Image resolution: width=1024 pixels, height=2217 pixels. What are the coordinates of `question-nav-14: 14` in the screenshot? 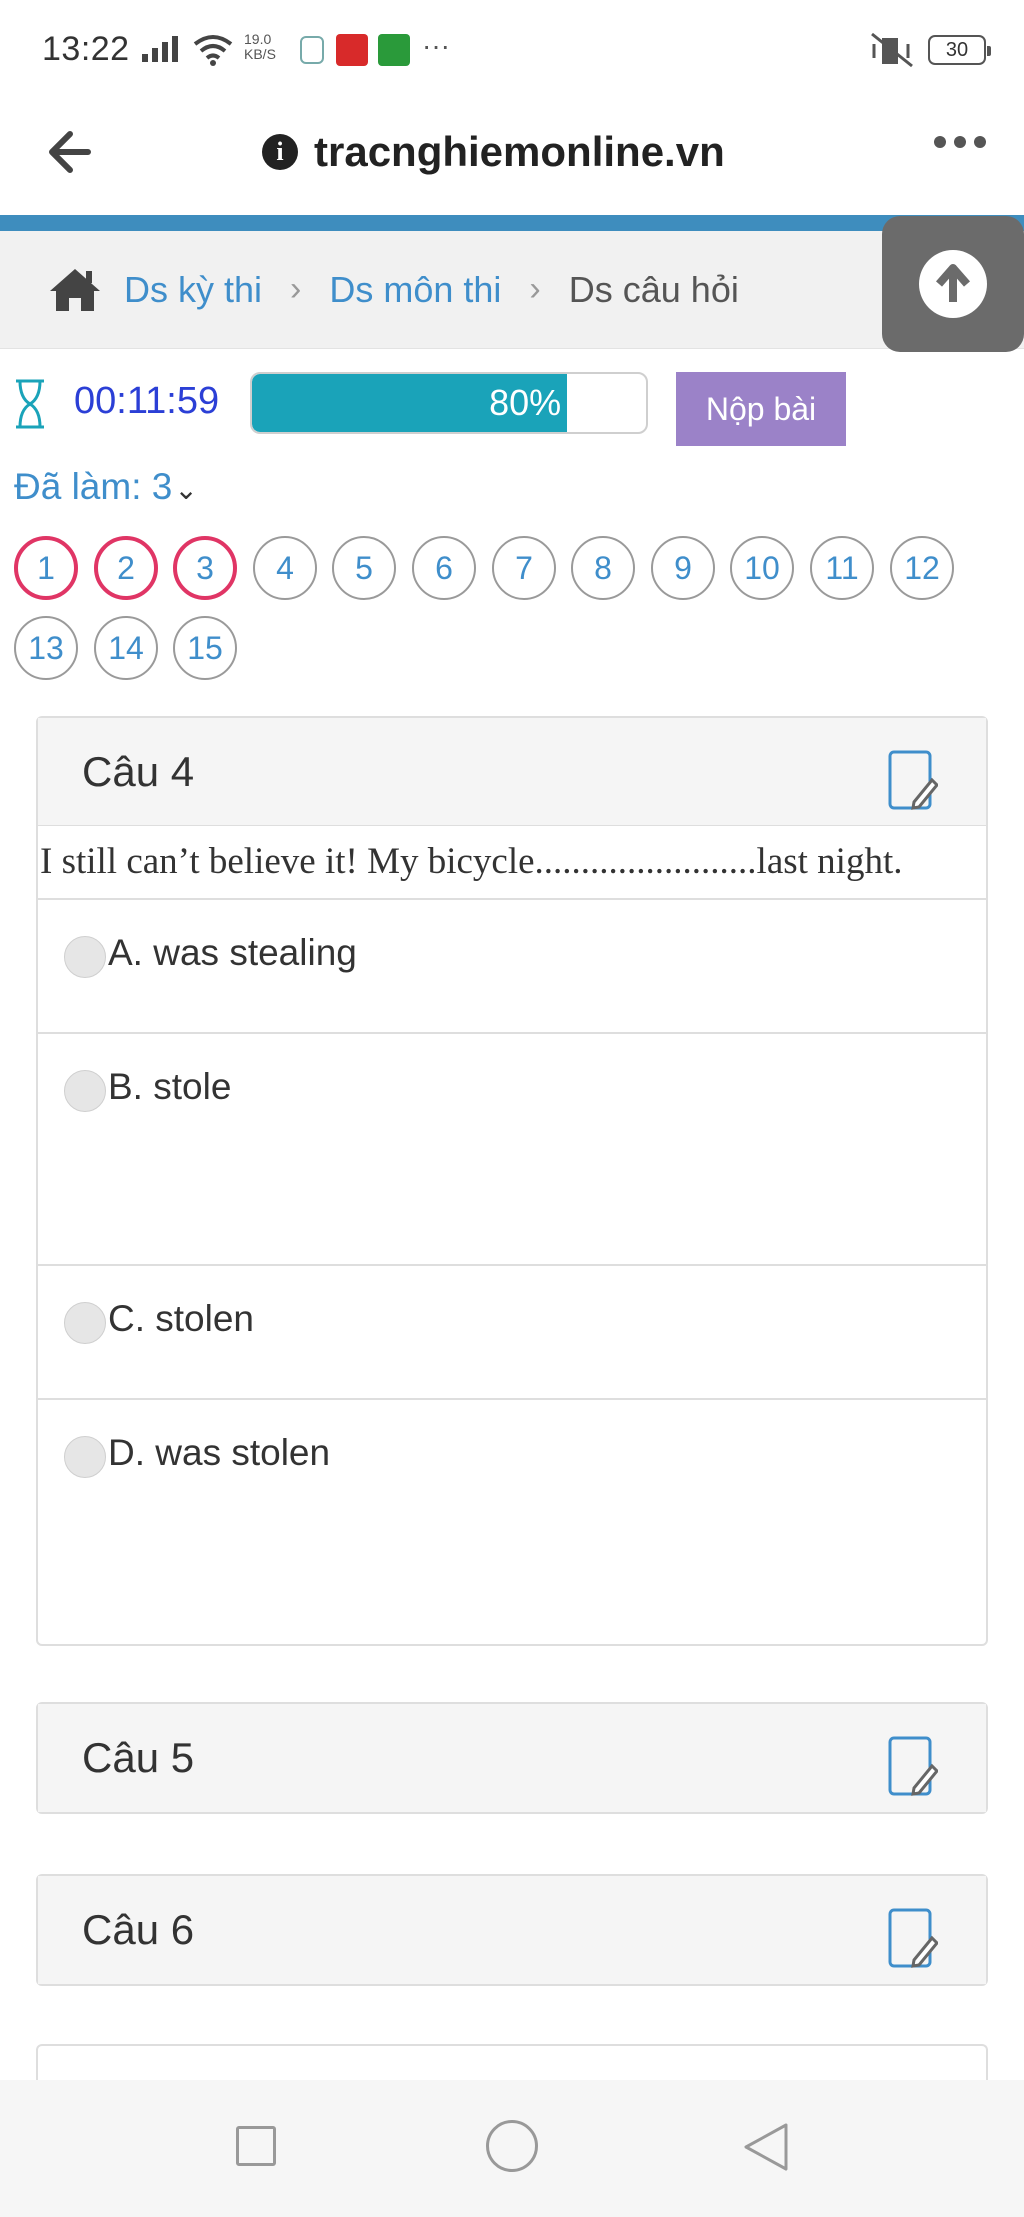 It's located at (126, 648).